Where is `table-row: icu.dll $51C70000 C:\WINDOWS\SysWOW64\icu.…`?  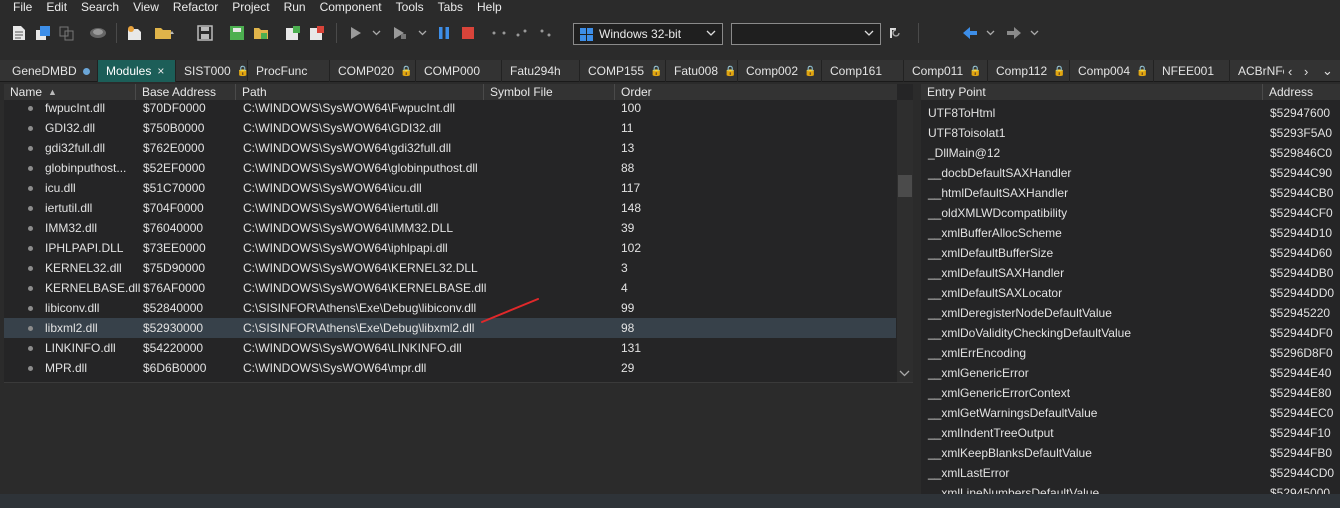 table-row: icu.dll $51C70000 C:\WINDOWS\SysWOW64\icu.… is located at coordinates (450, 188).